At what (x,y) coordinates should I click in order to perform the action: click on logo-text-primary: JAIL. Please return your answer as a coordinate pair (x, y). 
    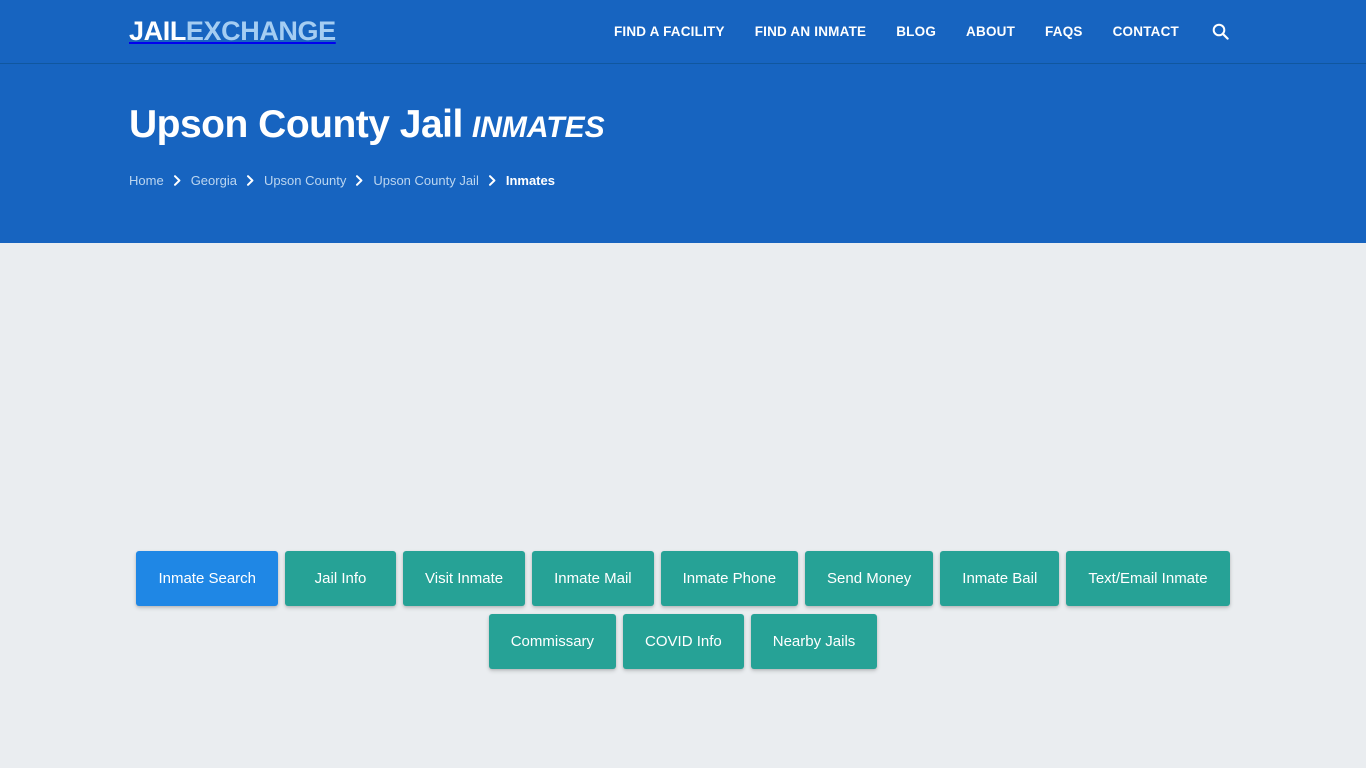
    Looking at the image, I should click on (157, 31).